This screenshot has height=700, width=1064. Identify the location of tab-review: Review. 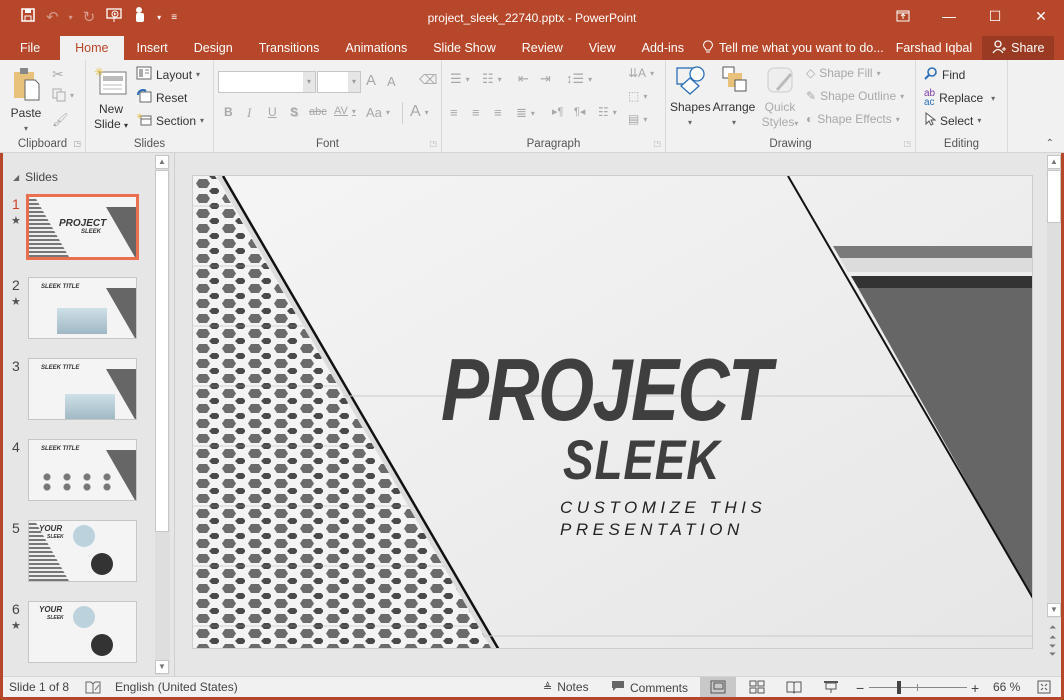
(542, 48).